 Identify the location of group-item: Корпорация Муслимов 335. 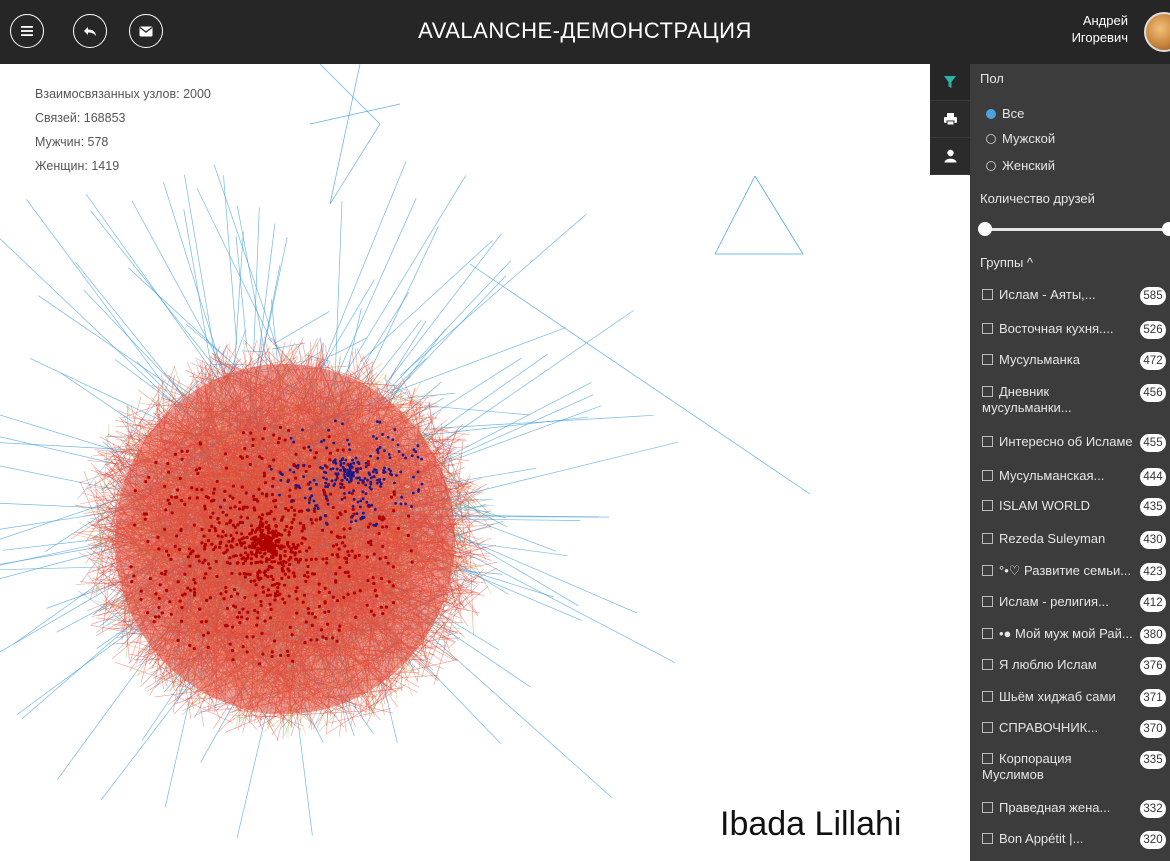
(1076, 767).